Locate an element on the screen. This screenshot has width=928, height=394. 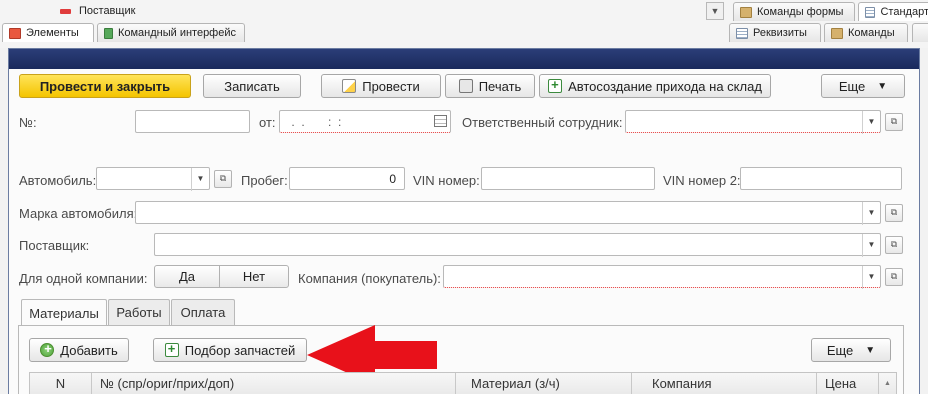
form-commands-icon is located at coordinates (746, 12).